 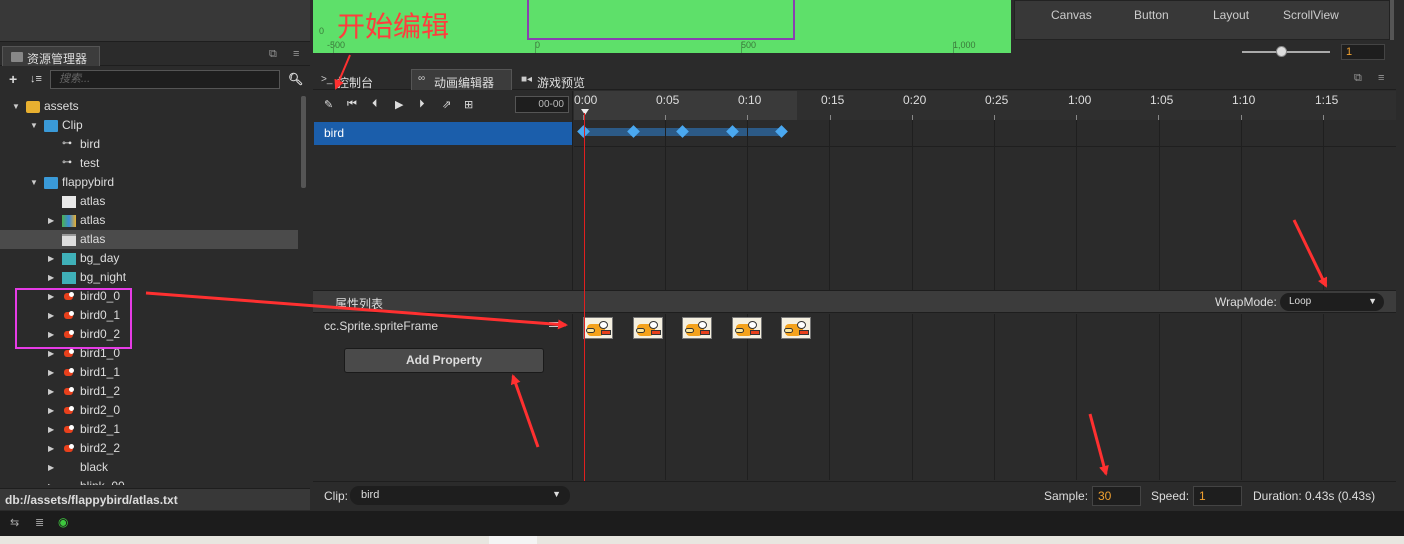 What do you see at coordinates (446, 104) in the screenshot?
I see `open-external-icon: ⇗` at bounding box center [446, 104].